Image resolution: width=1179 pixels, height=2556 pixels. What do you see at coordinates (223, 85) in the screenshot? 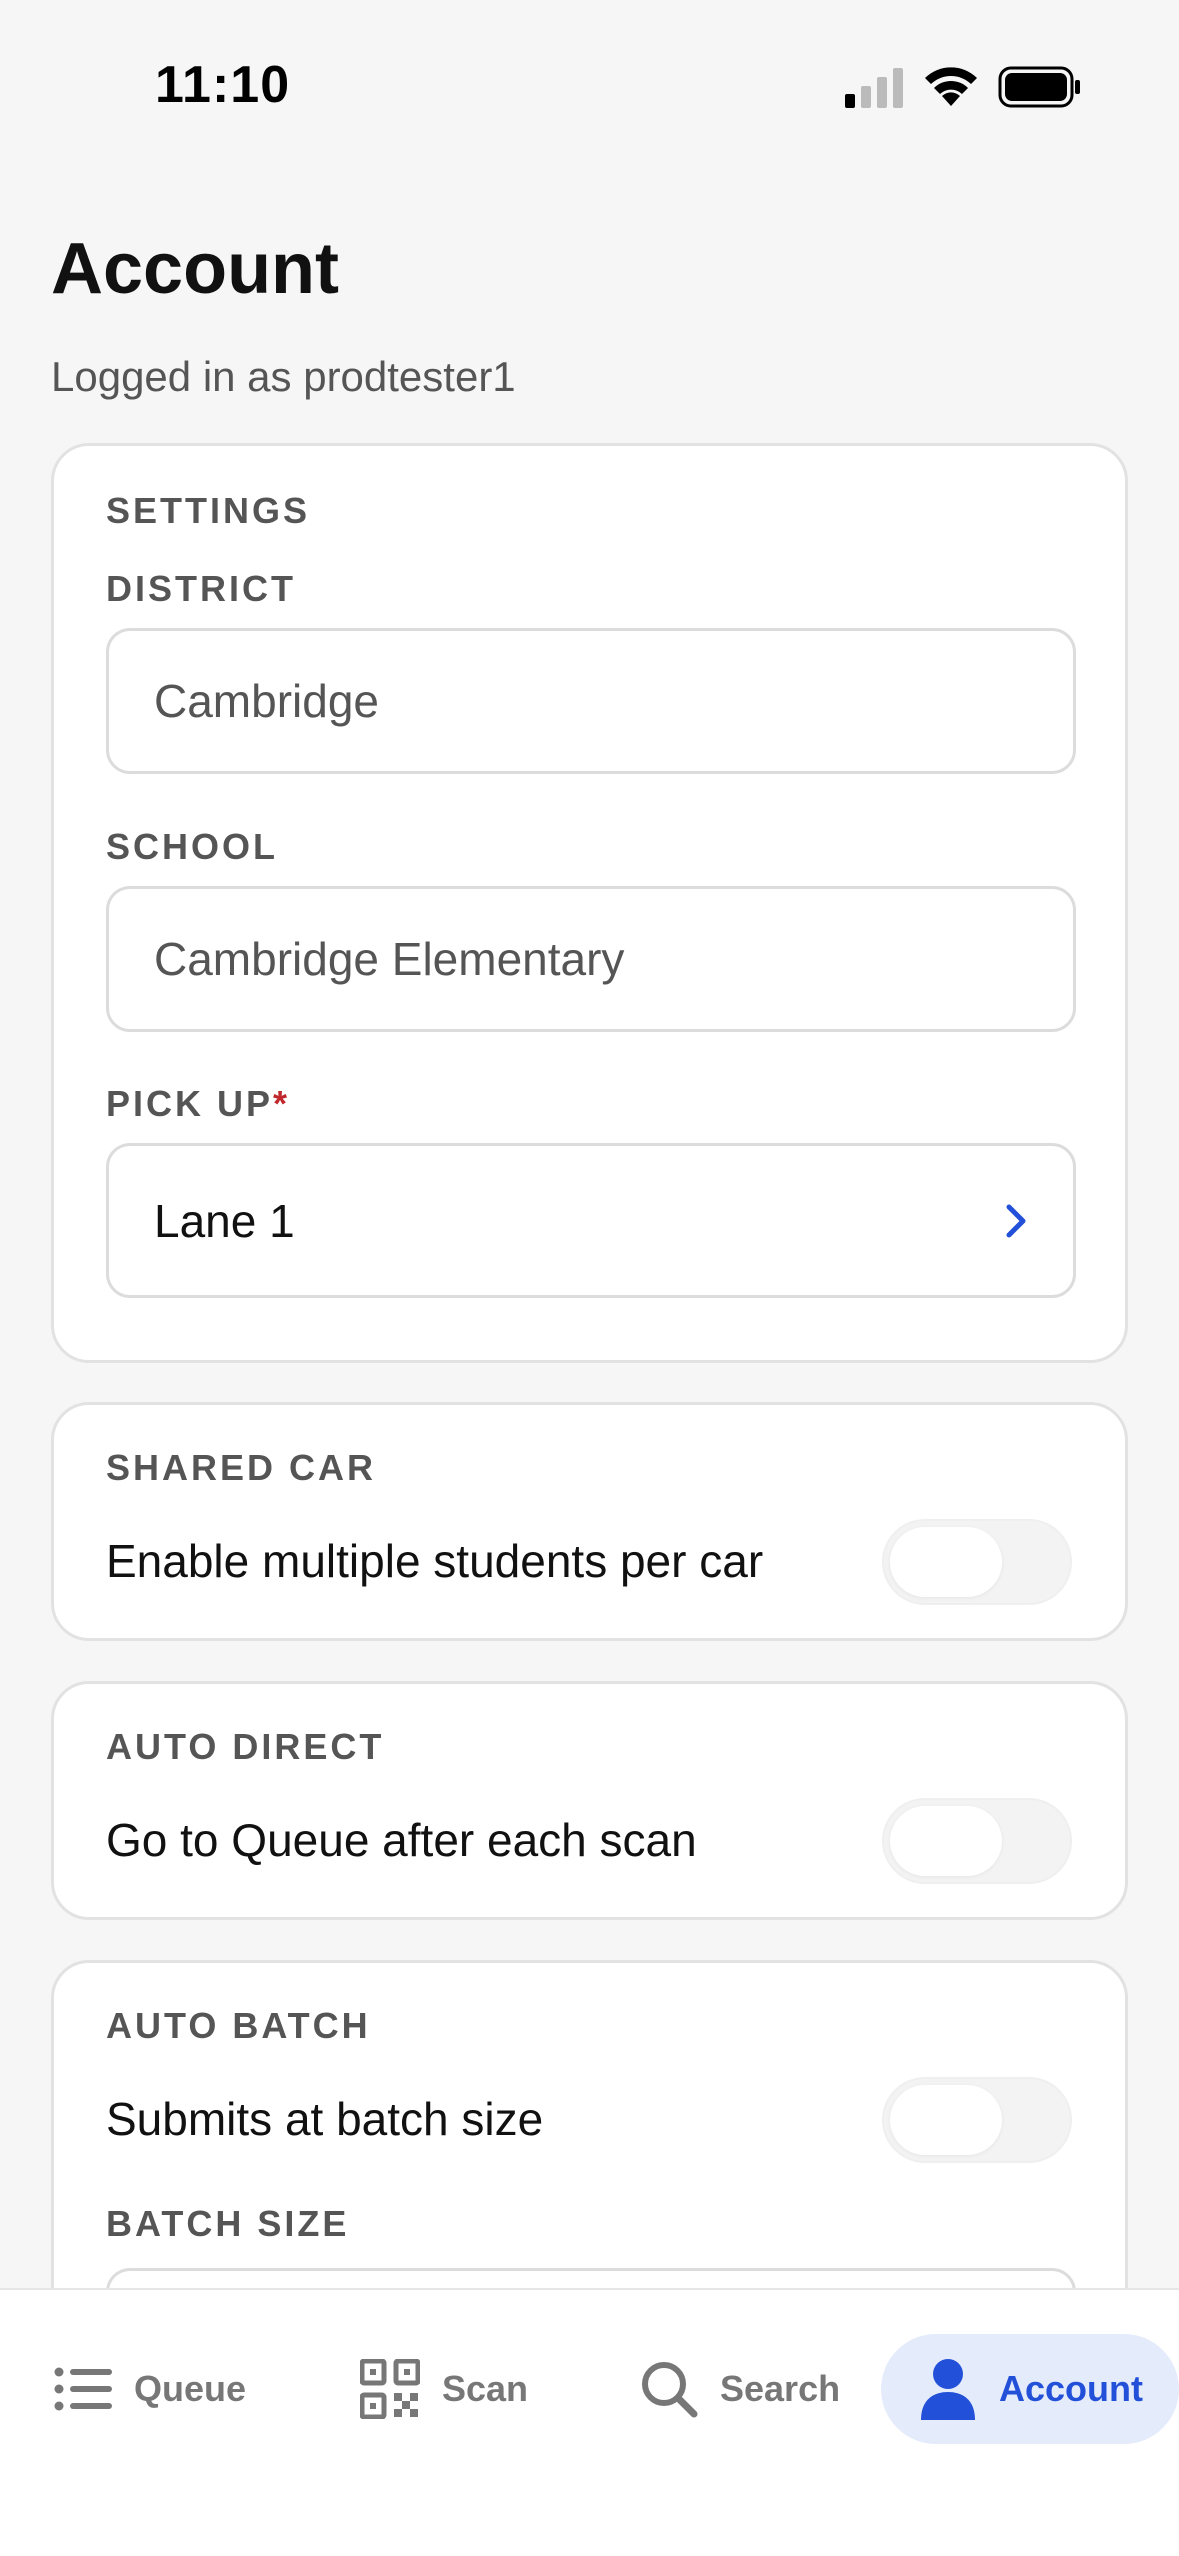
I see `status-time: 11:10` at bounding box center [223, 85].